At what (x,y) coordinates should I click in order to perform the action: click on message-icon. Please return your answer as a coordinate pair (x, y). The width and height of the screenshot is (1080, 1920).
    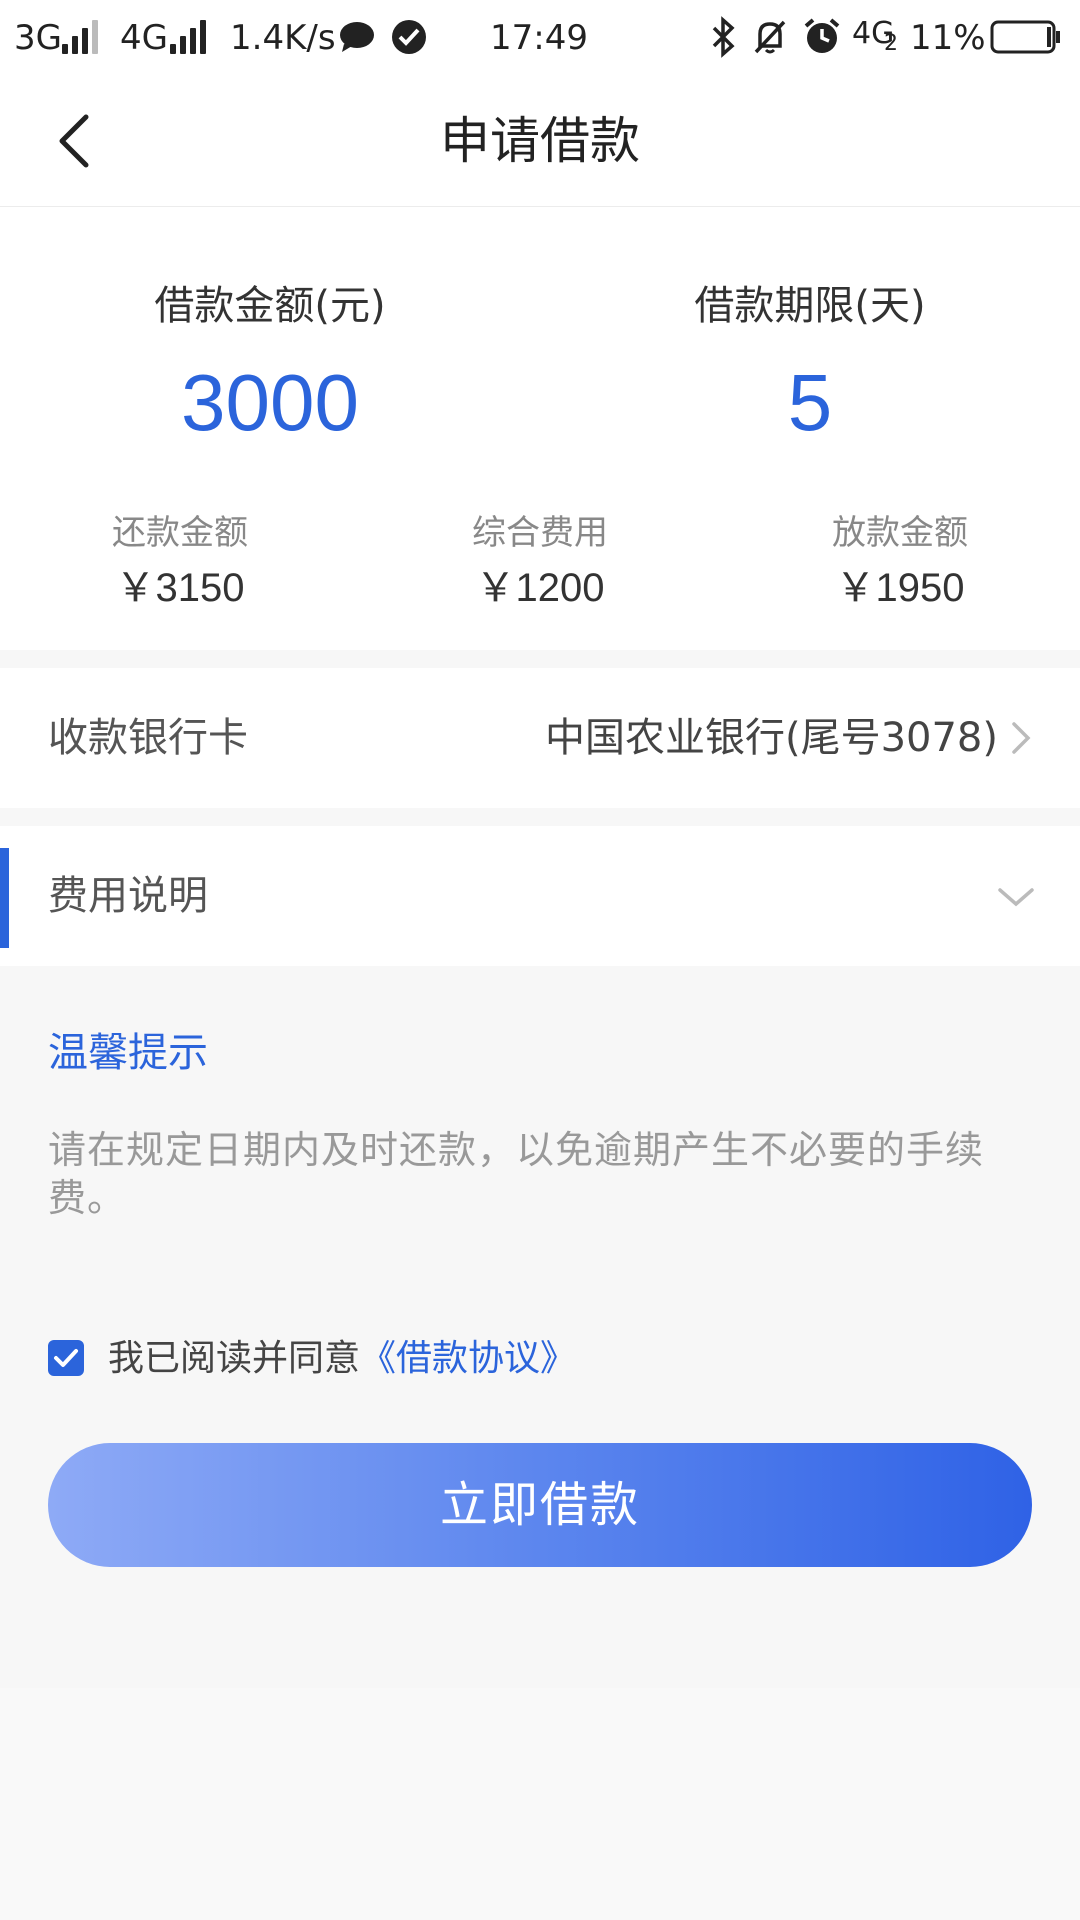
    Looking at the image, I should click on (357, 37).